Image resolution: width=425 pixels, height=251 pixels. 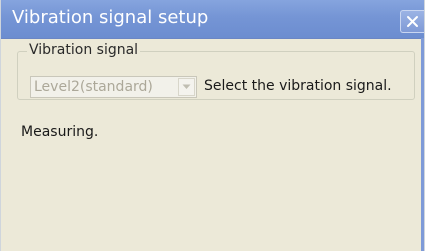 I want to click on window-border, so click(x=422, y=144).